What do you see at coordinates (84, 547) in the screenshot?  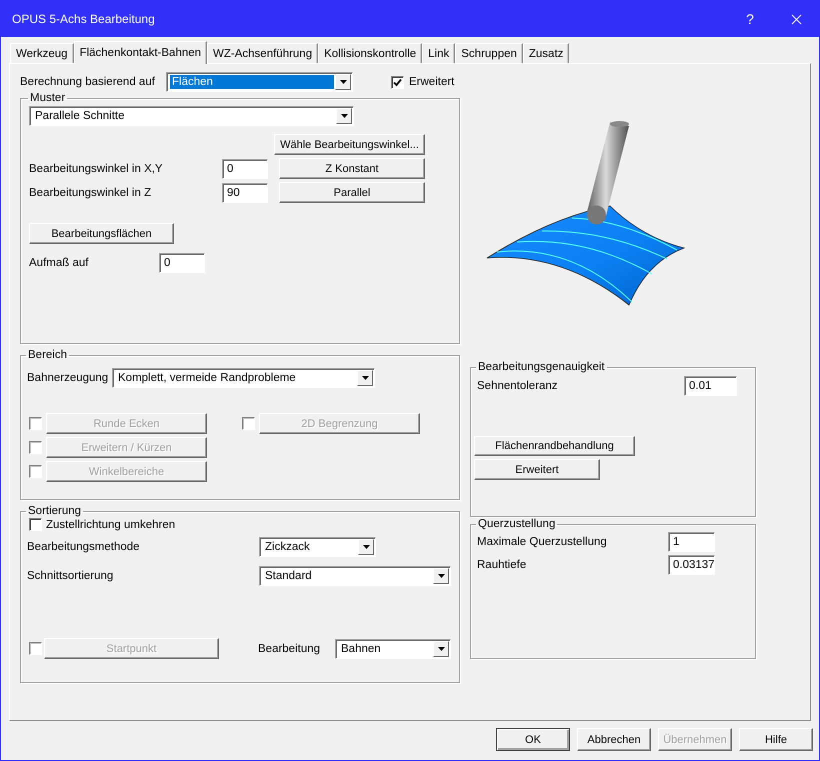 I see `field-label: Bearbeitungsmethode` at bounding box center [84, 547].